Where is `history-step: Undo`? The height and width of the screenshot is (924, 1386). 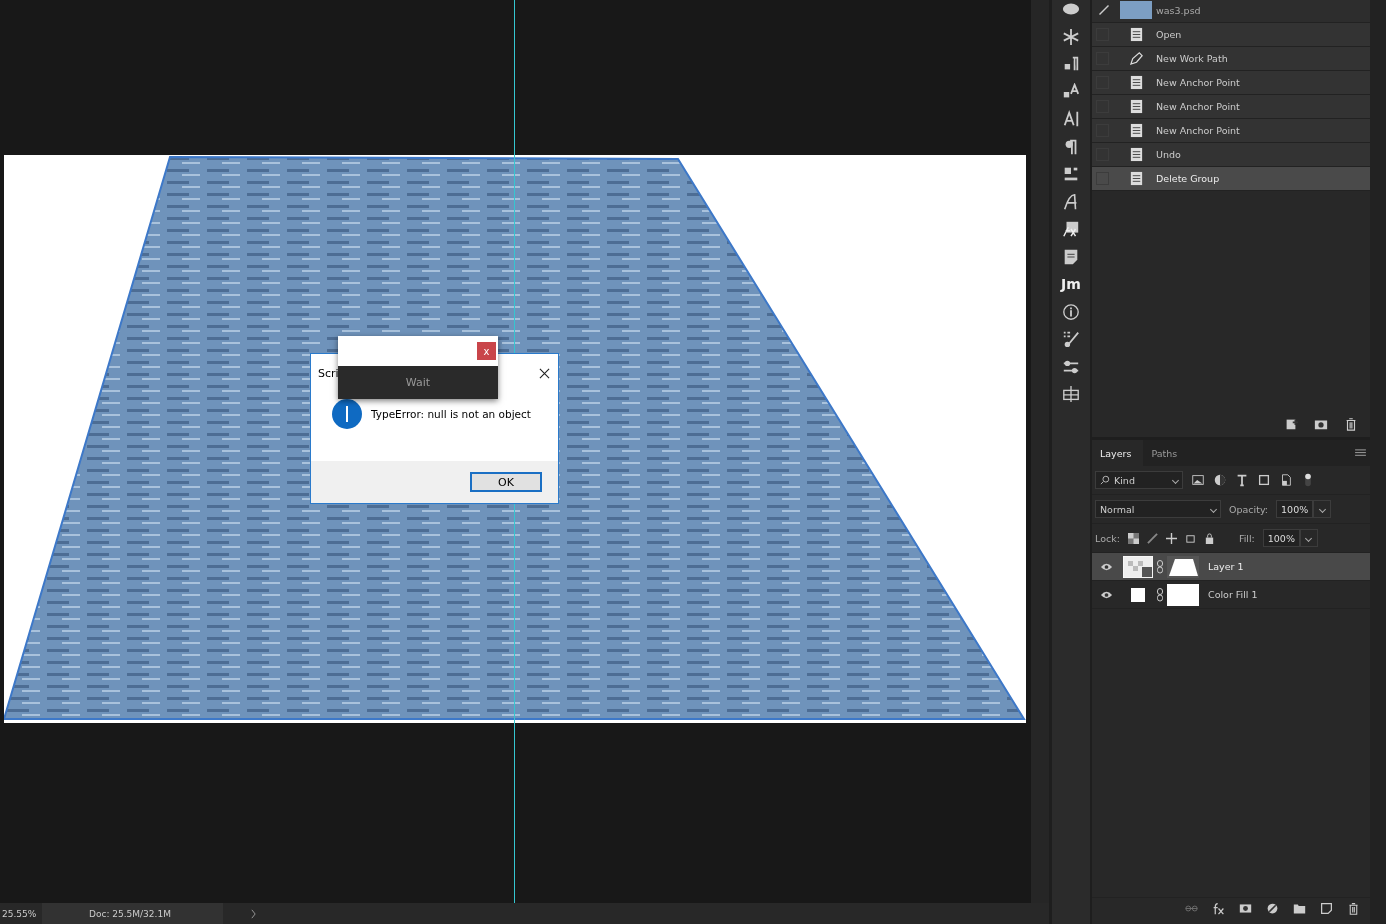
history-step: Undo is located at coordinates (1231, 155).